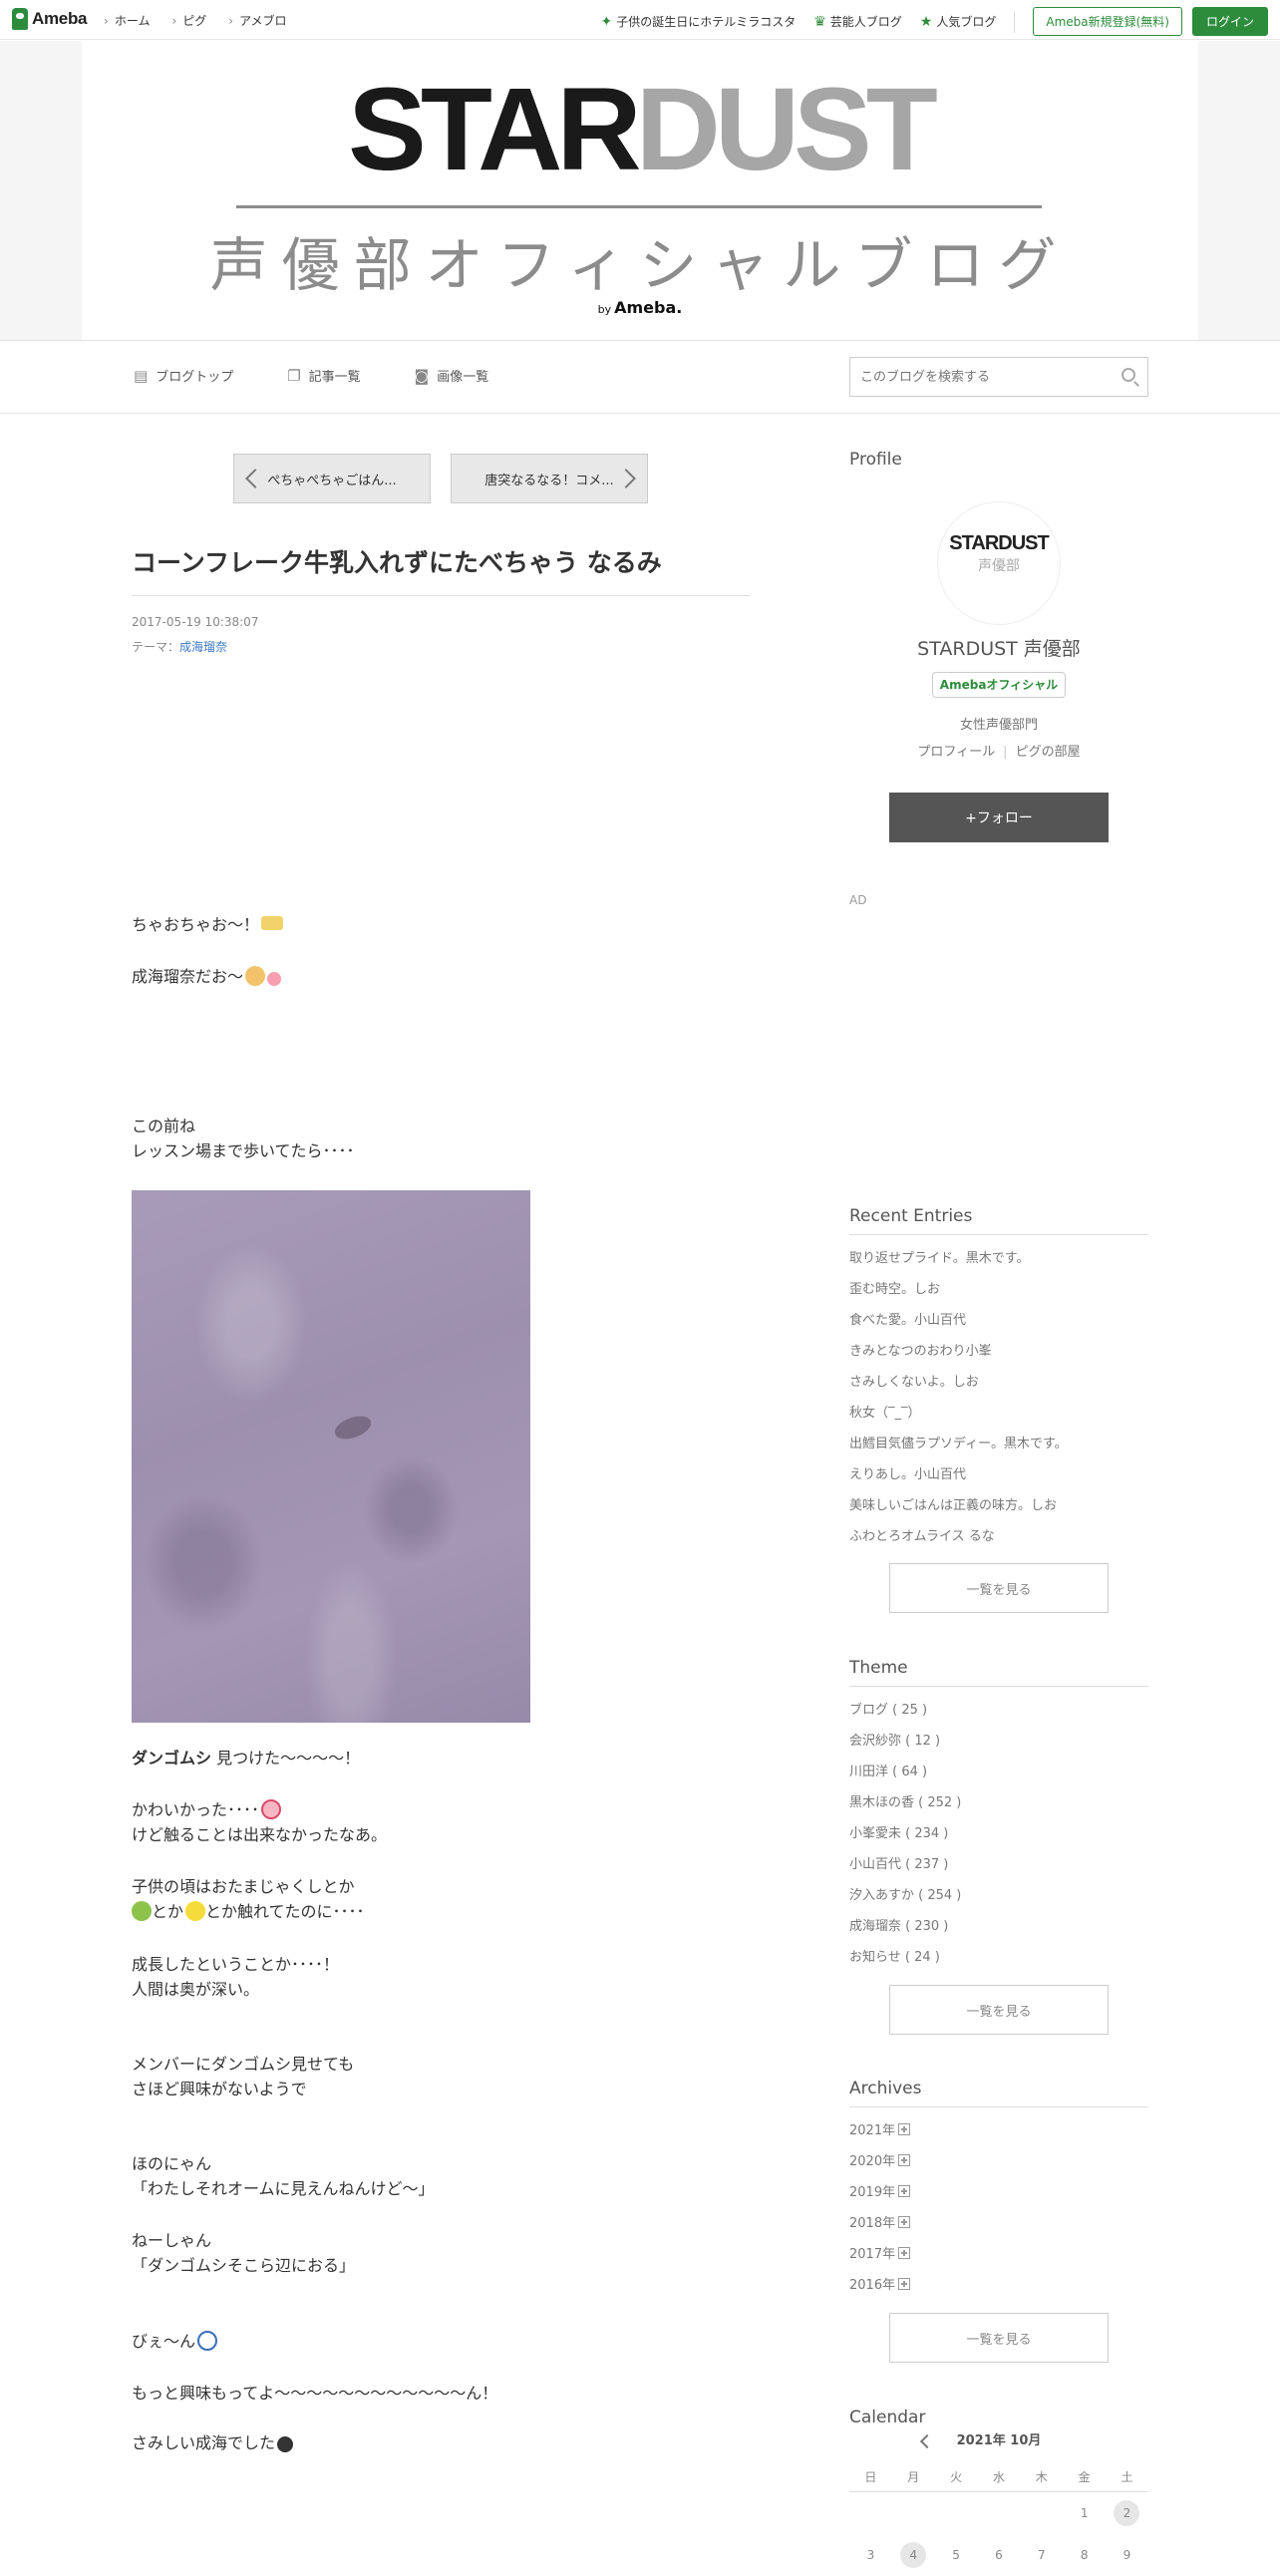  Describe the element at coordinates (999, 1710) in the screenshot. I see `list-item: ブログ ( 25 )` at that location.